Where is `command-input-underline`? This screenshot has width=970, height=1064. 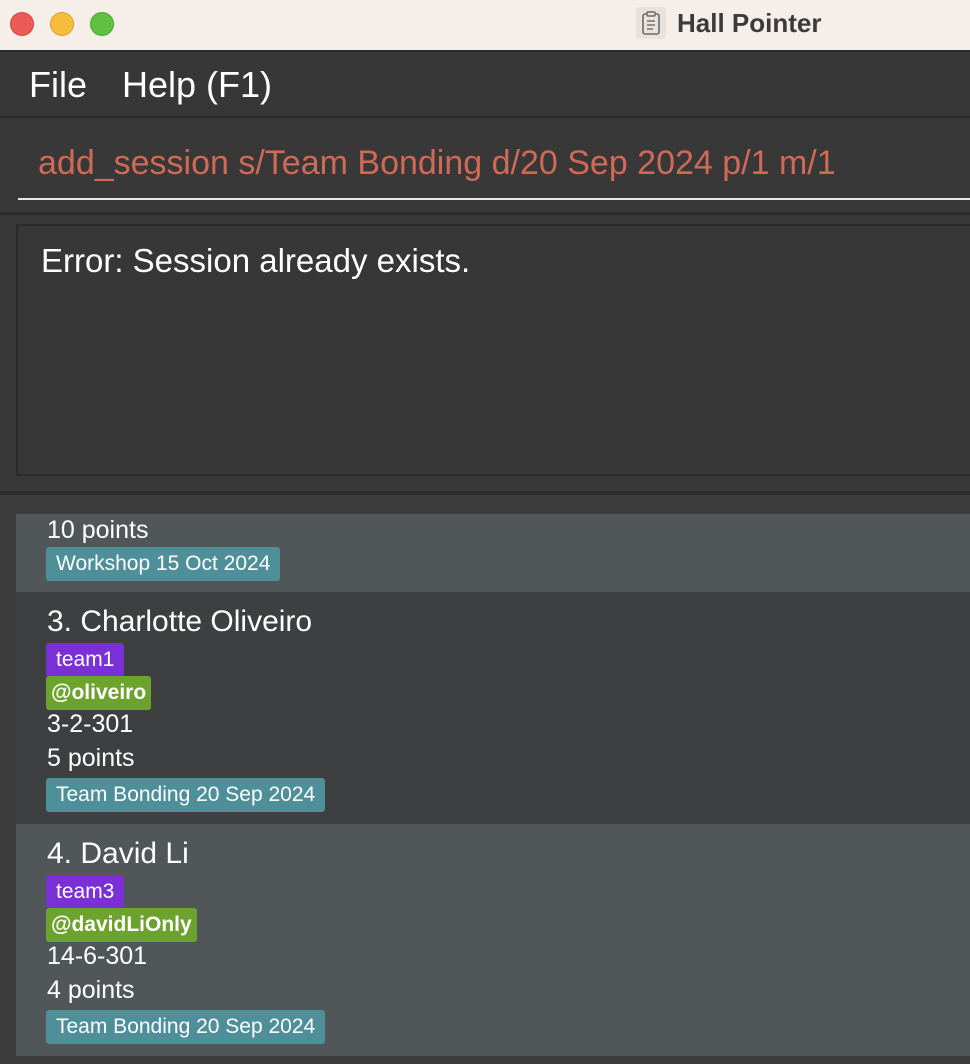 command-input-underline is located at coordinates (494, 199).